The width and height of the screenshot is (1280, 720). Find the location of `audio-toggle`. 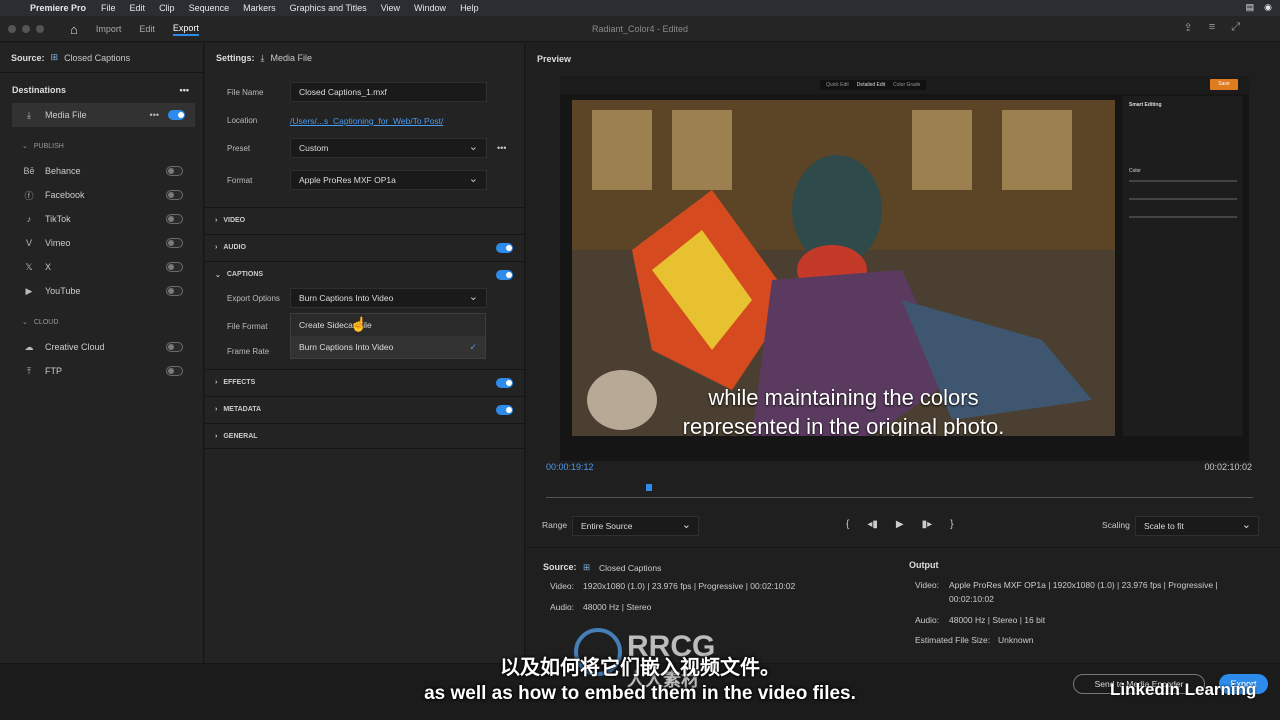

audio-toggle is located at coordinates (504, 248).